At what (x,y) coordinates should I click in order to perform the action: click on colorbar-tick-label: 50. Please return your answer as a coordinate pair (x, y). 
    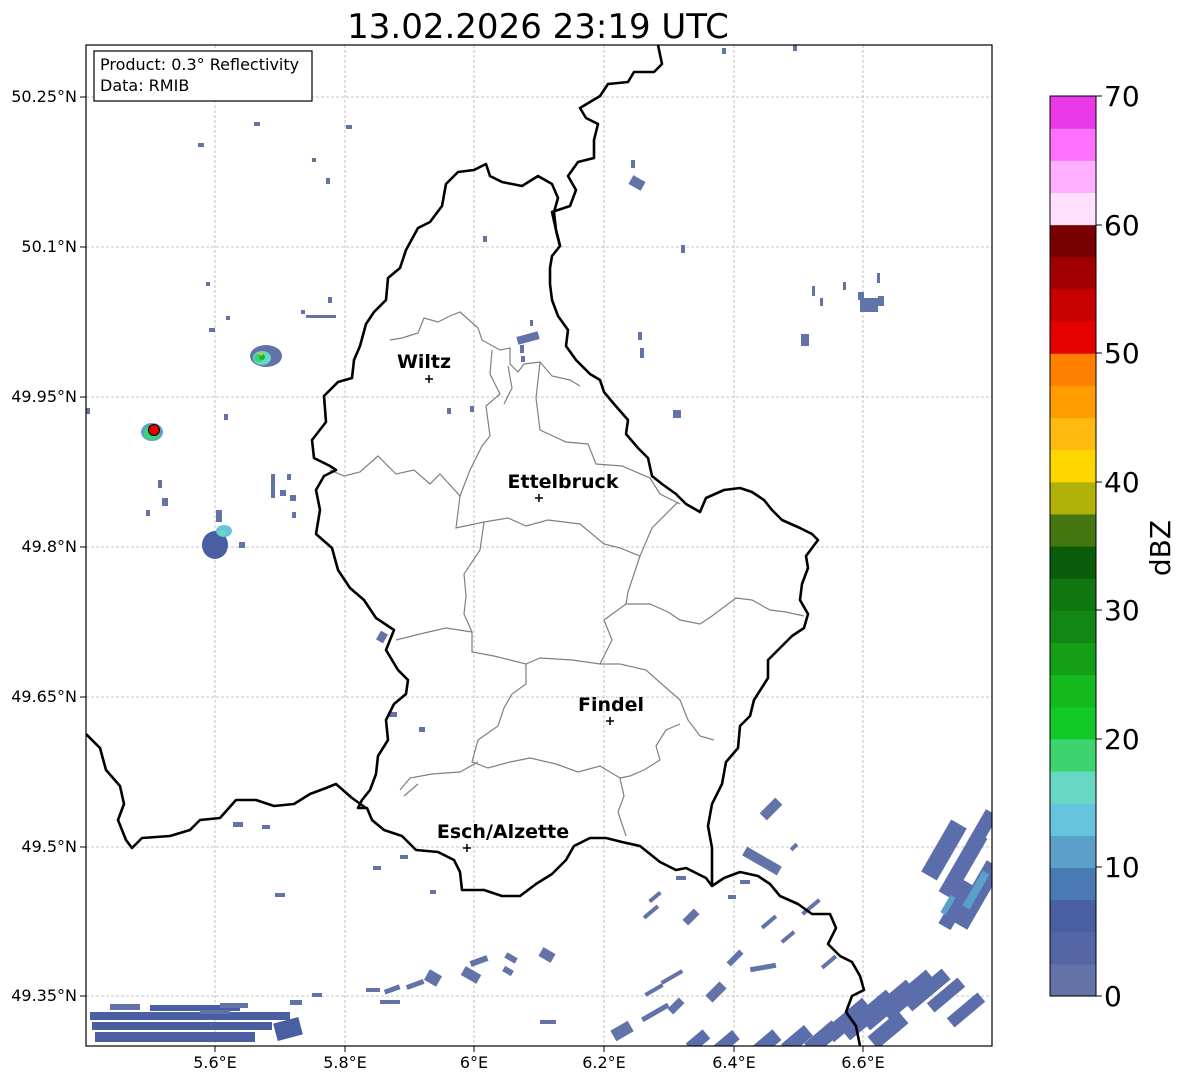
    Looking at the image, I should click on (1122, 353).